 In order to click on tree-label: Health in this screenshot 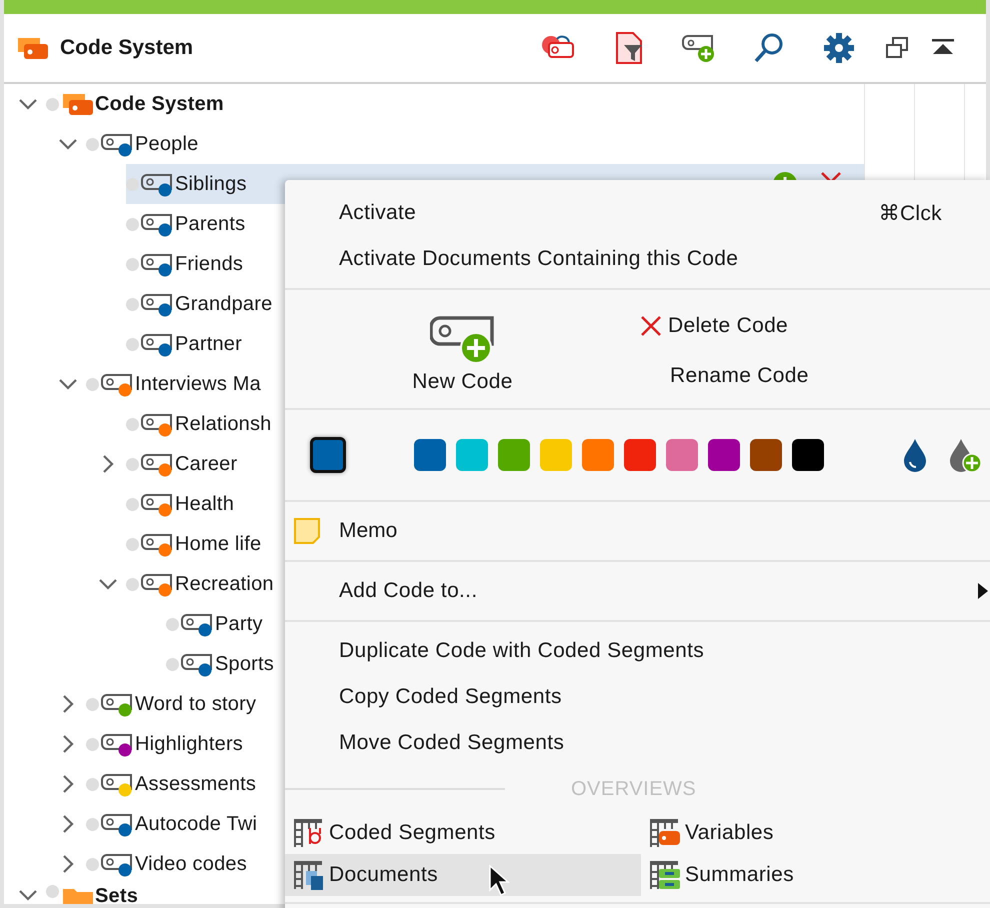, I will do `click(204, 504)`.